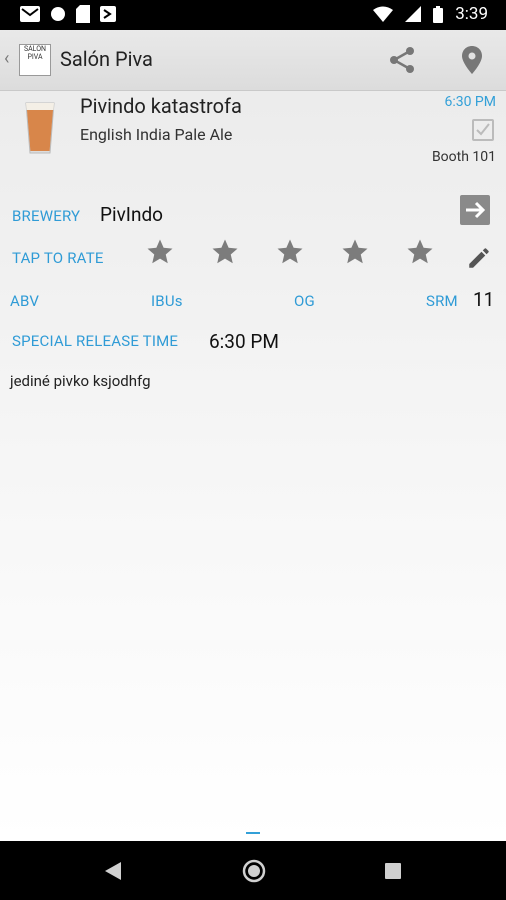 This screenshot has height=900, width=506. I want to click on checkbox, so click(483, 130).